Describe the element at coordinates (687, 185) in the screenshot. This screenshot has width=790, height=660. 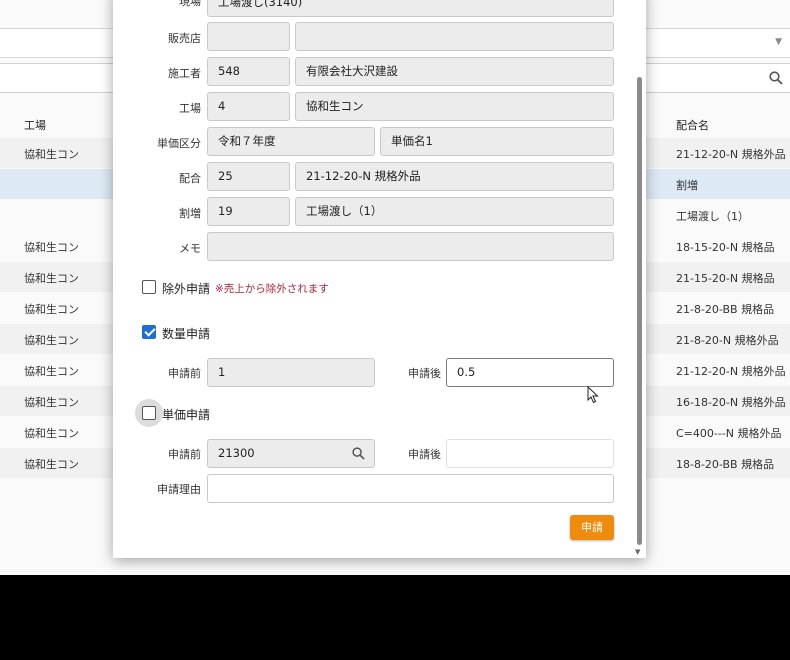
I see `cell-mix-name: 割増` at that location.